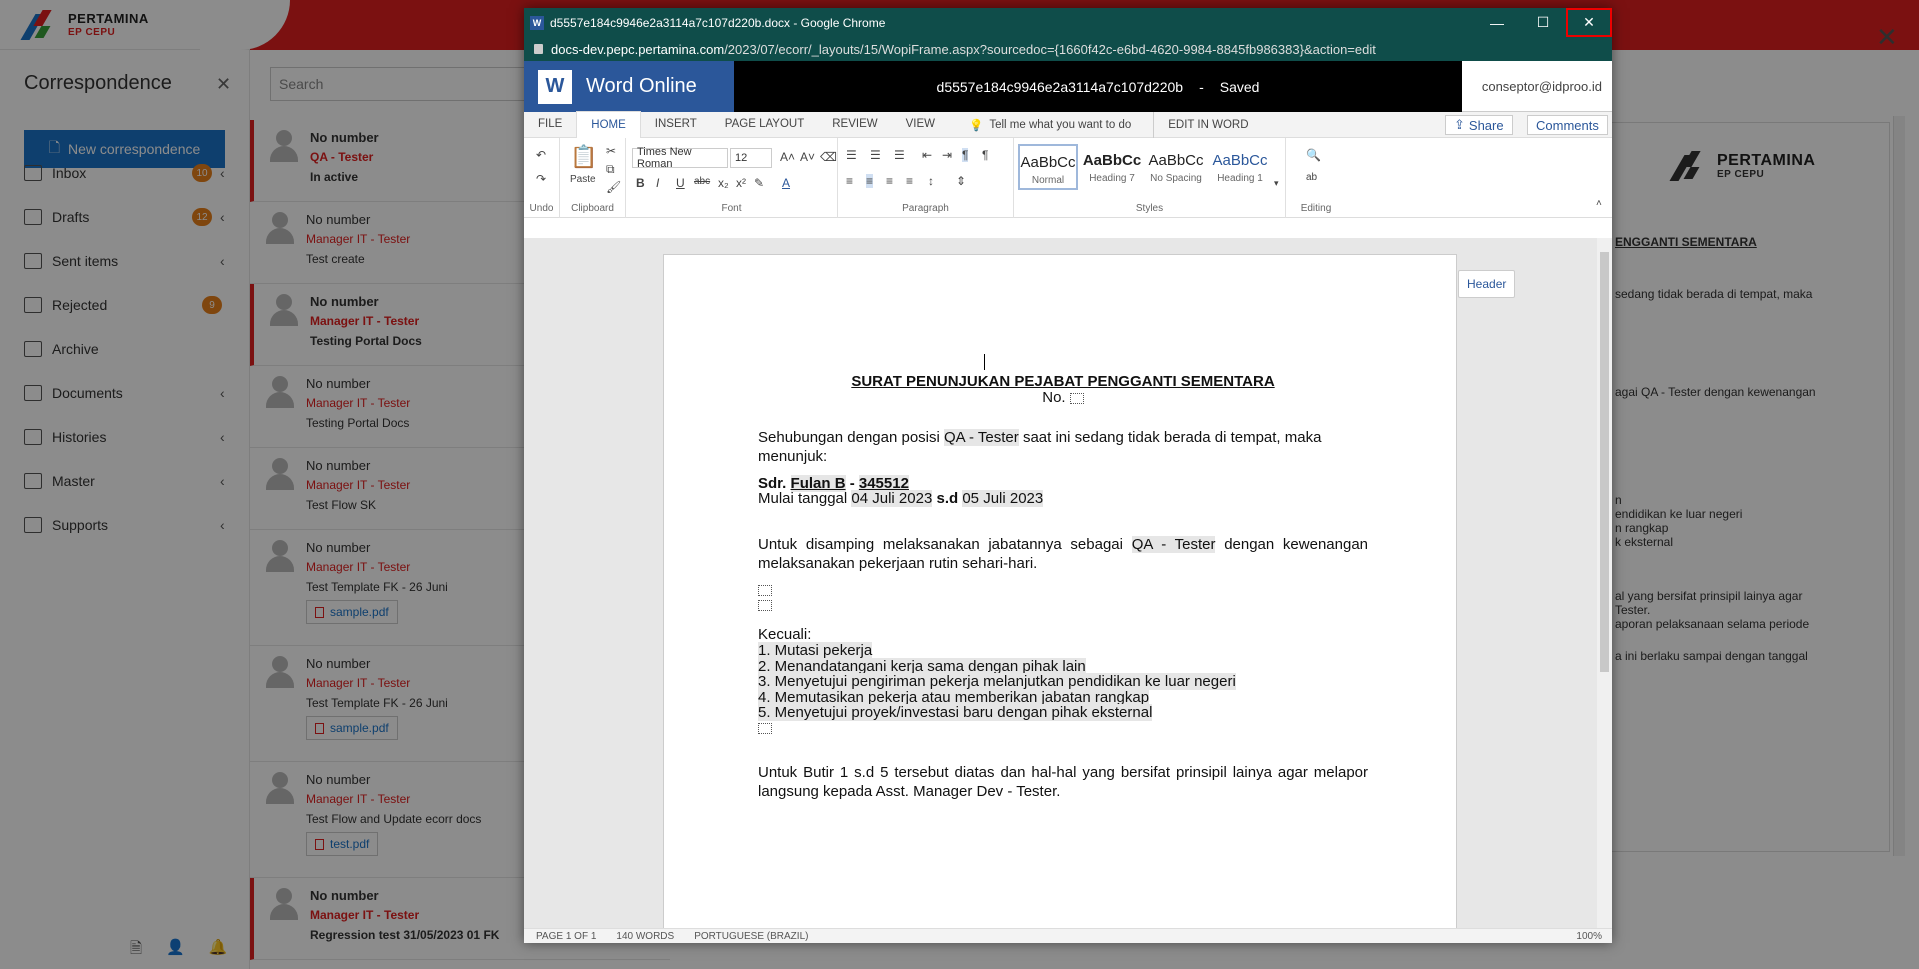 Image resolution: width=1919 pixels, height=969 pixels. Describe the element at coordinates (925, 208) in the screenshot. I see `group-label-paragraph: Paragraph` at that location.